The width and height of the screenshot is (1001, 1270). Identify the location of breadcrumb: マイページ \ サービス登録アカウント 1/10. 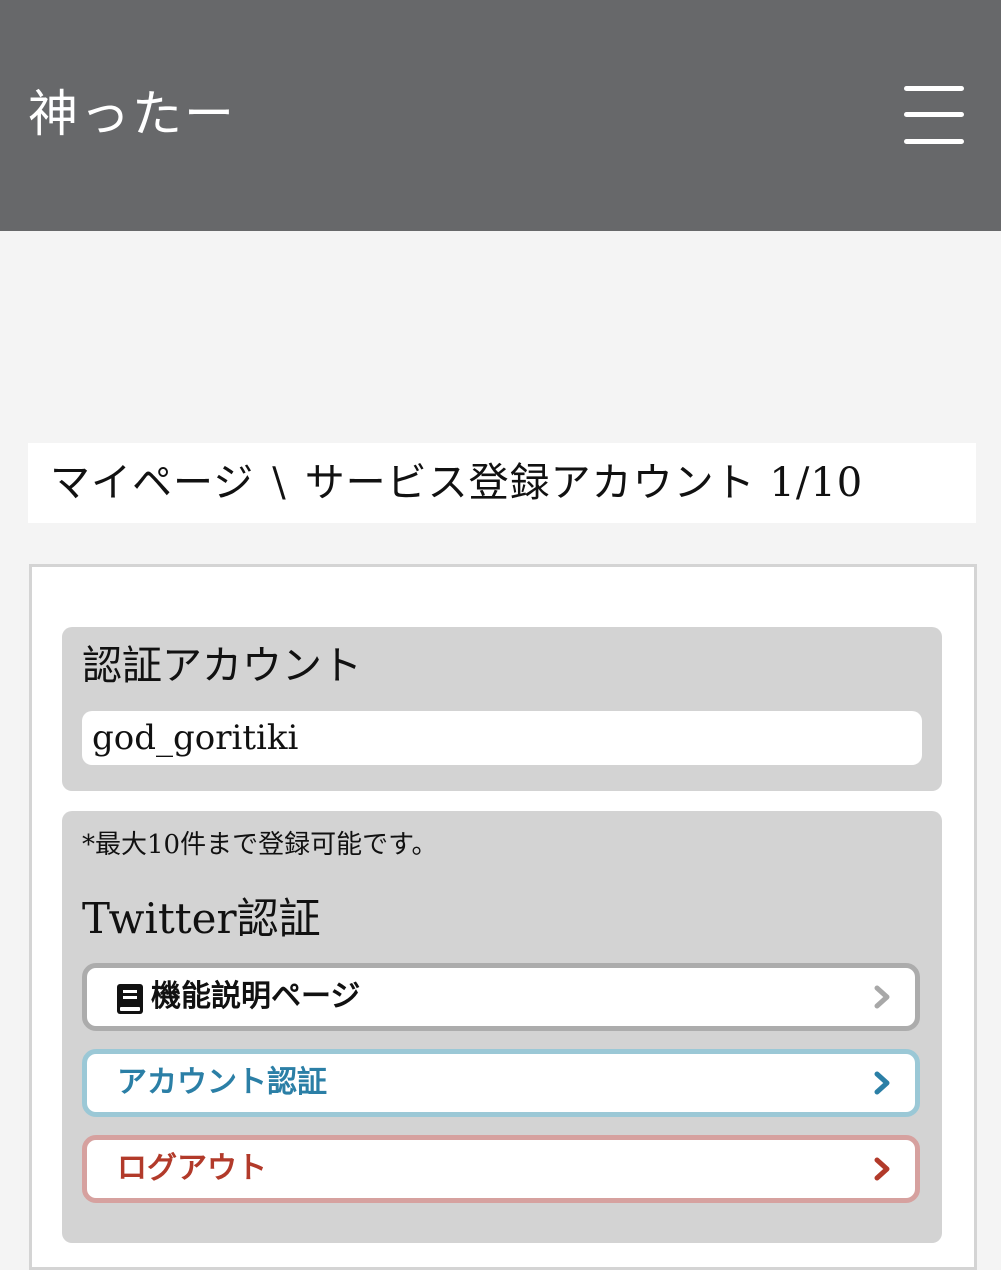
(456, 483).